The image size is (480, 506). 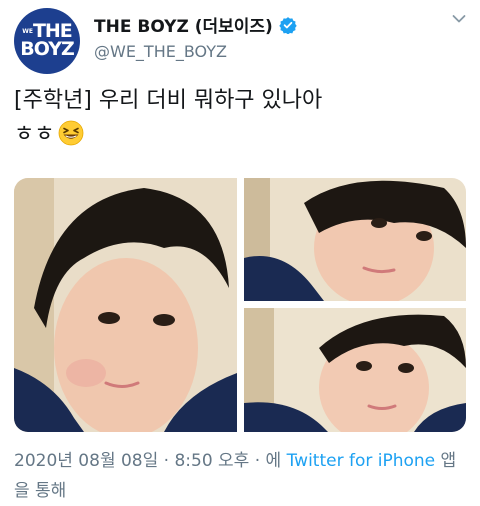 What do you see at coordinates (150, 461) in the screenshot?
I see `timestamp: 2020년 08월 08일 · 8:50 오후 · 에` at bounding box center [150, 461].